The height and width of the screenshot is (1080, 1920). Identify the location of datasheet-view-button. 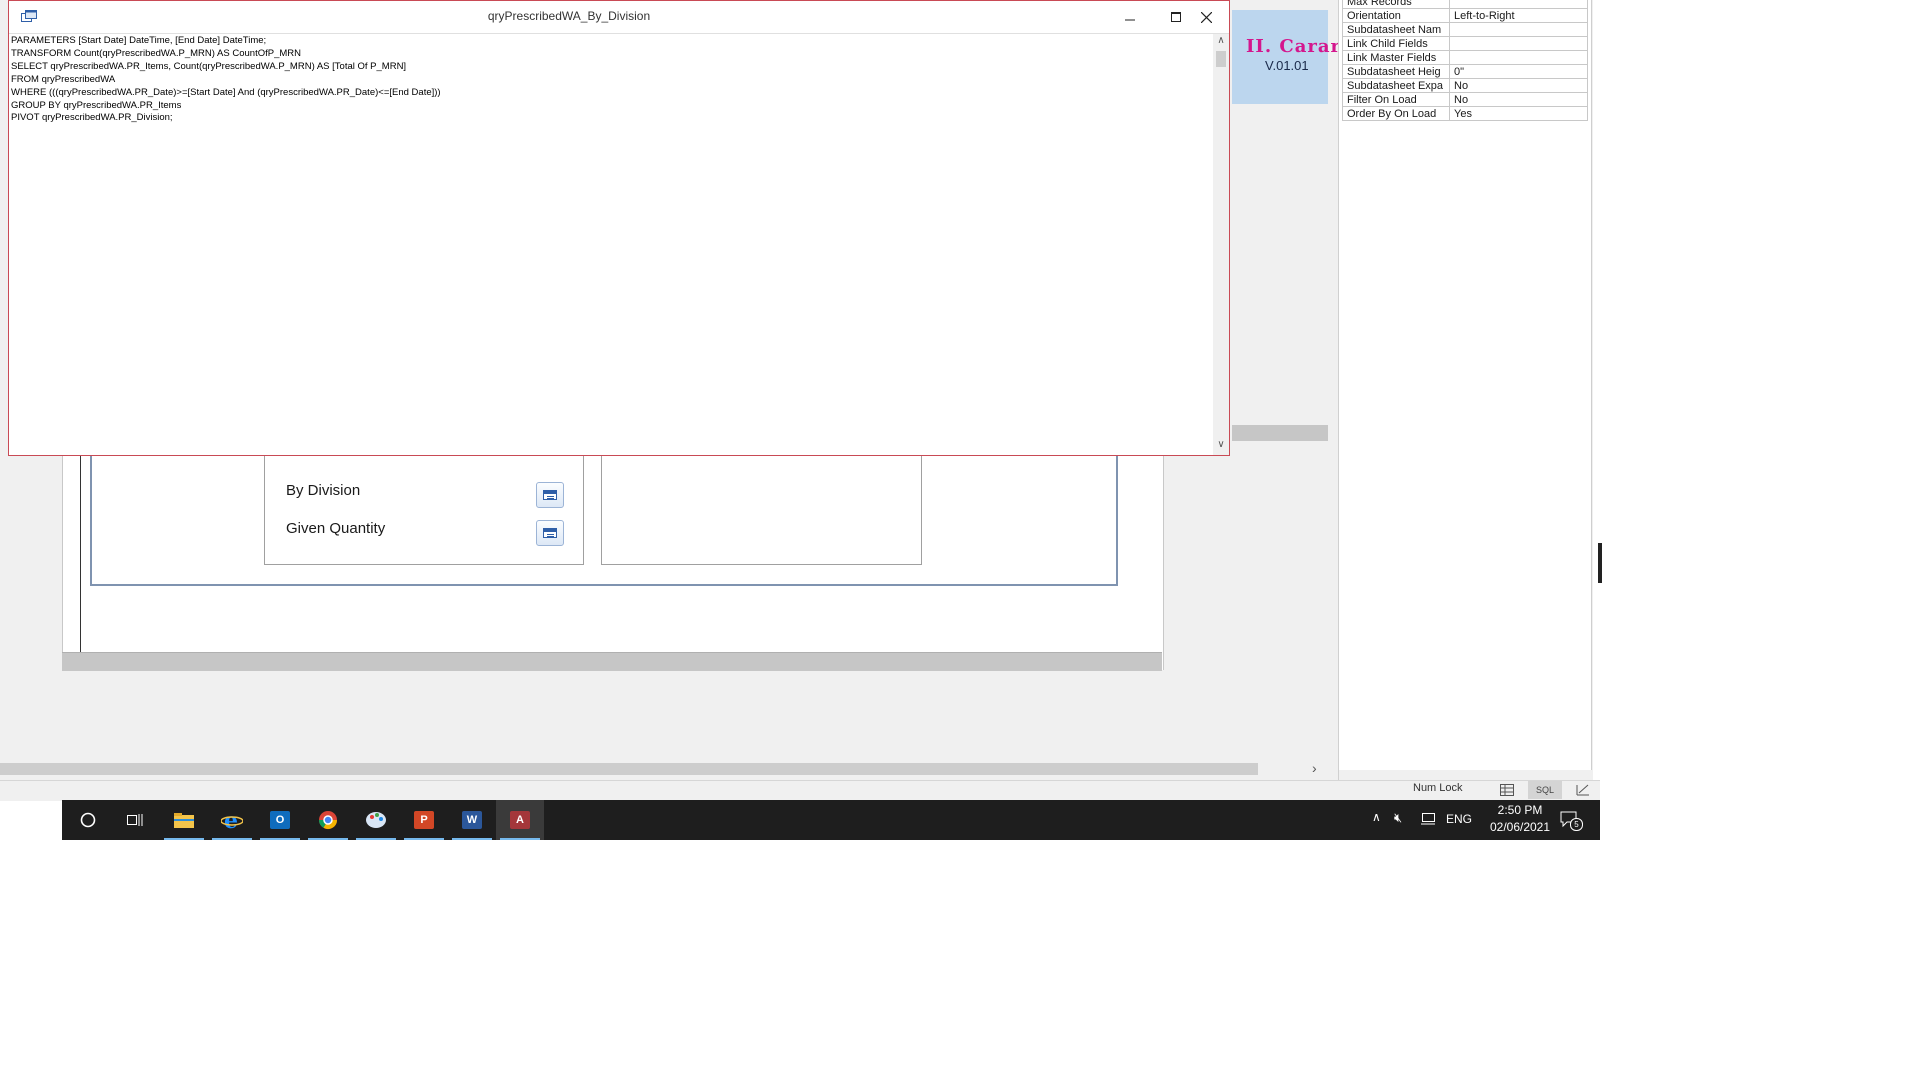
(1507, 790).